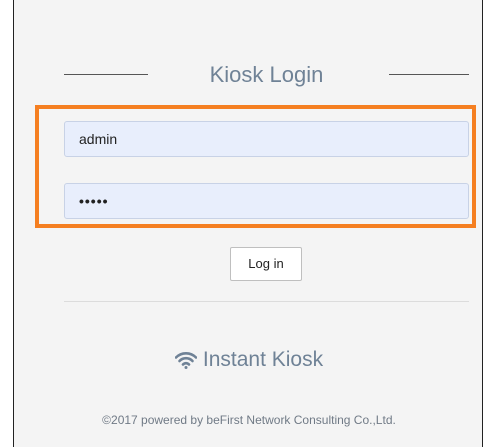 The image size is (497, 447). What do you see at coordinates (188, 359) in the screenshot?
I see `wifi-icon` at bounding box center [188, 359].